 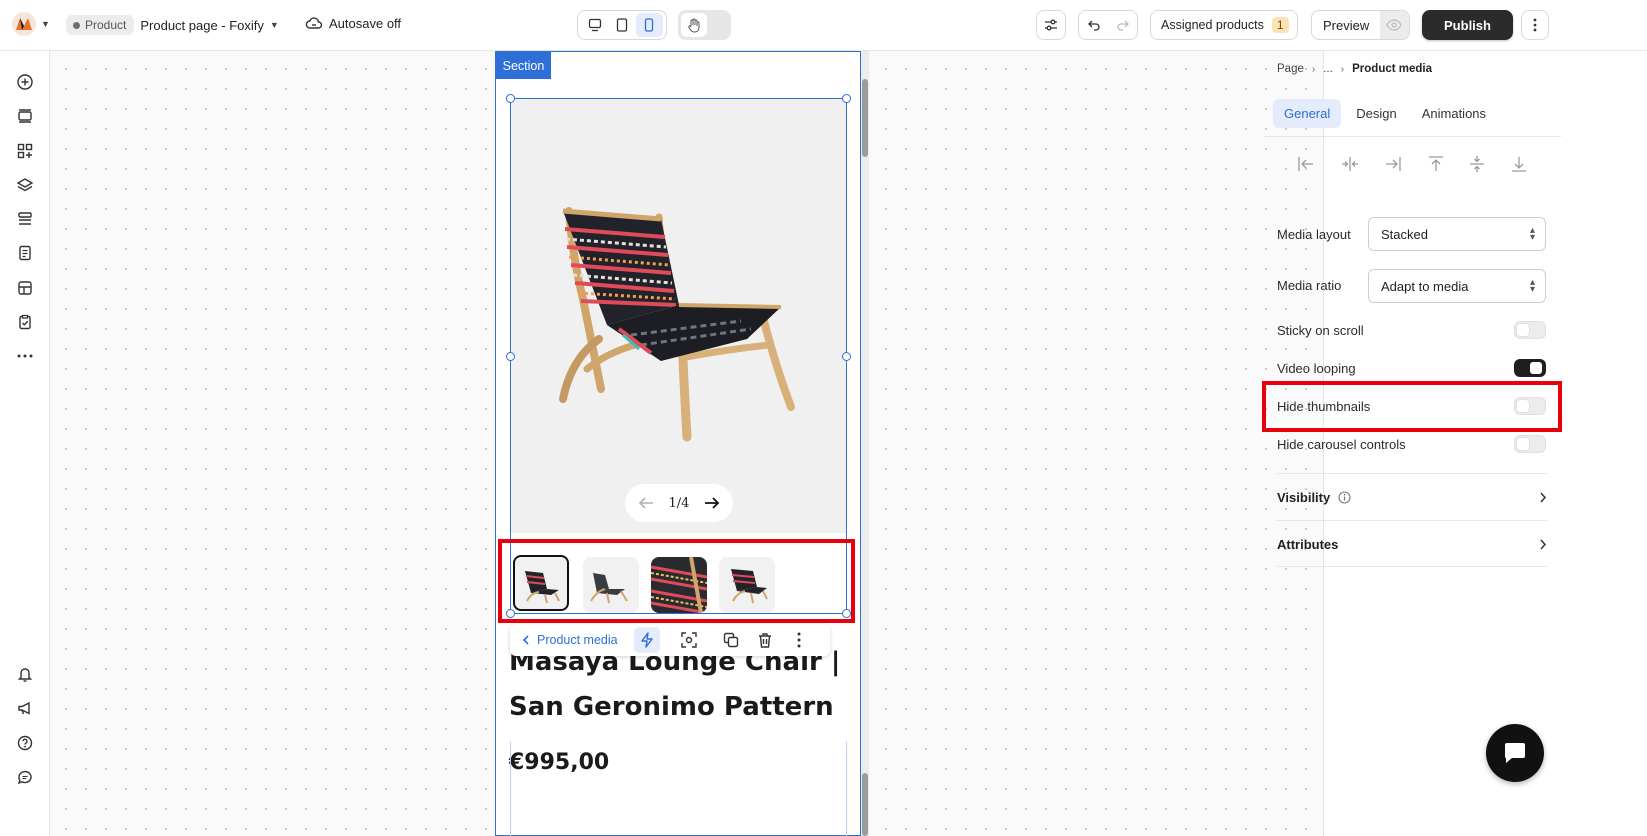 I want to click on mobile-view-button, so click(x=649, y=25).